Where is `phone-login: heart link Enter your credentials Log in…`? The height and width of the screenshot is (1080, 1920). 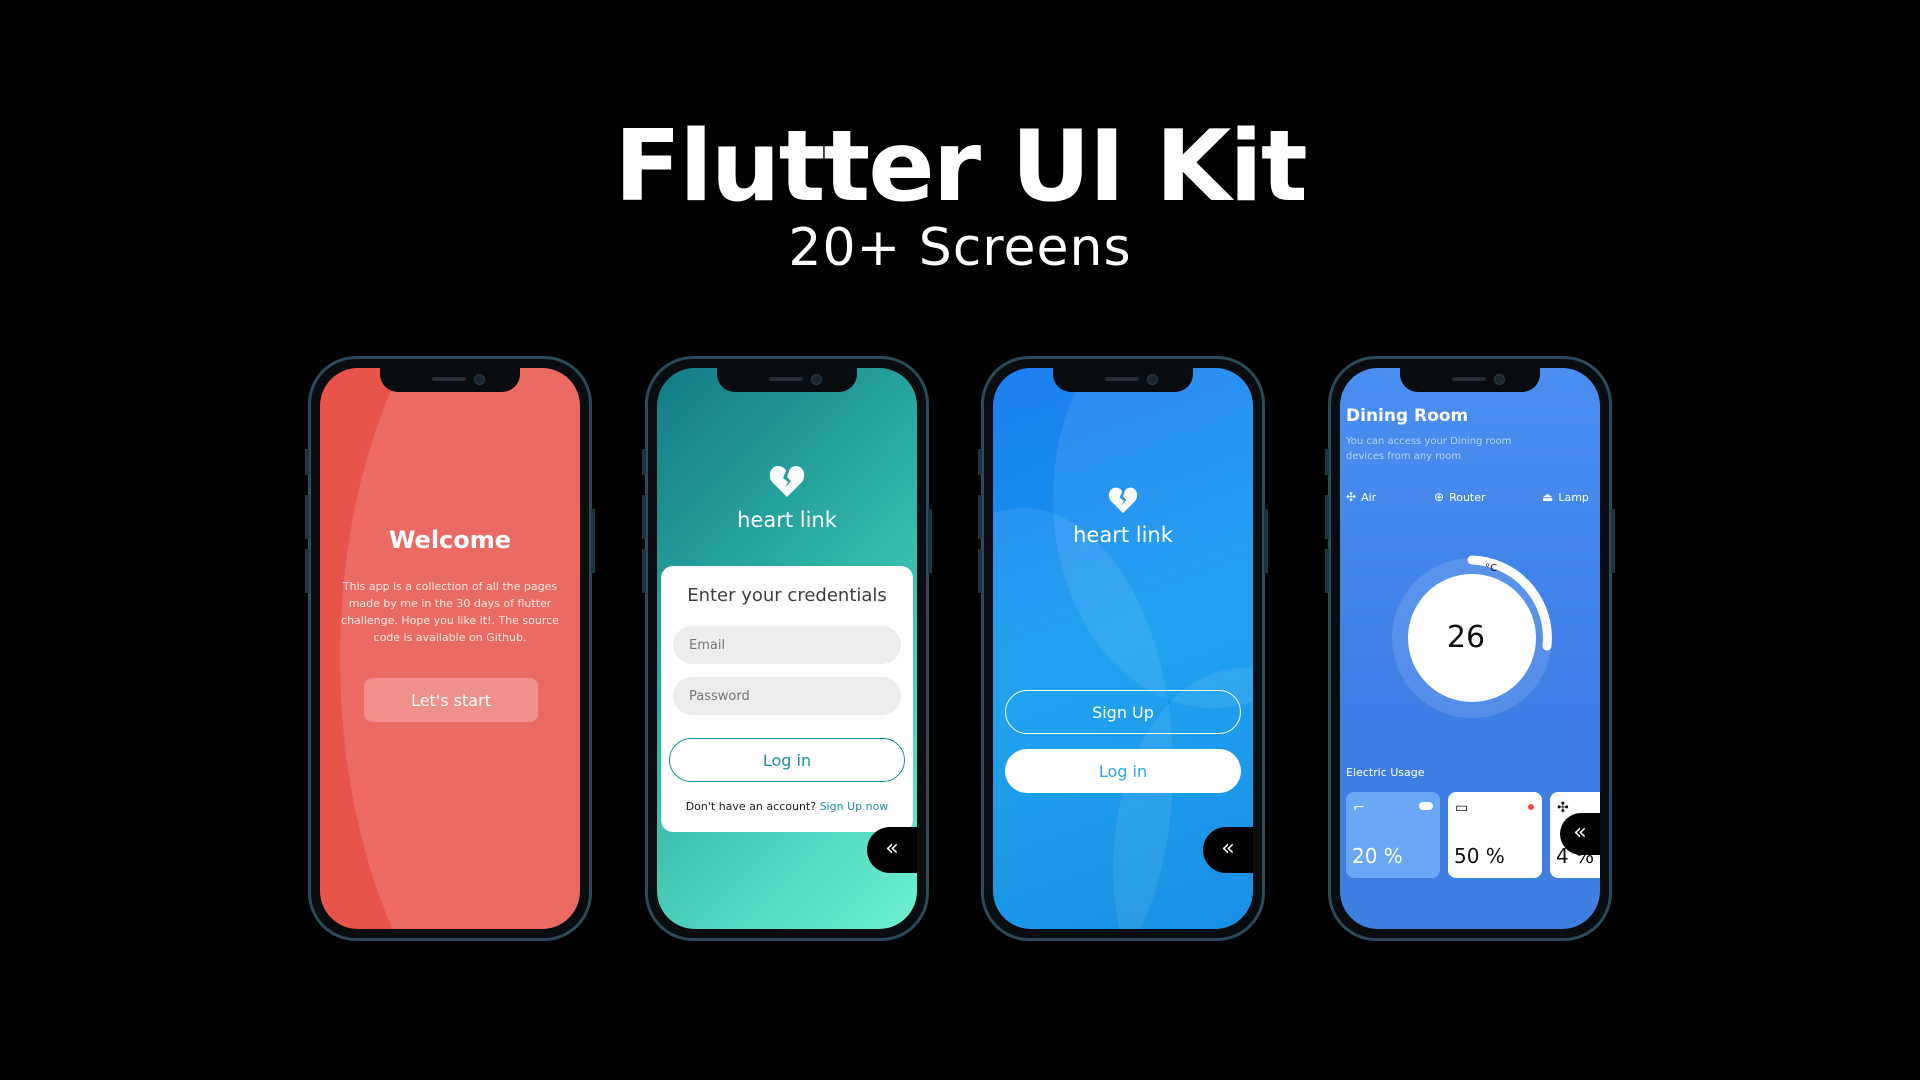
phone-login: heart link Enter your credentials Log in… is located at coordinates (787, 648).